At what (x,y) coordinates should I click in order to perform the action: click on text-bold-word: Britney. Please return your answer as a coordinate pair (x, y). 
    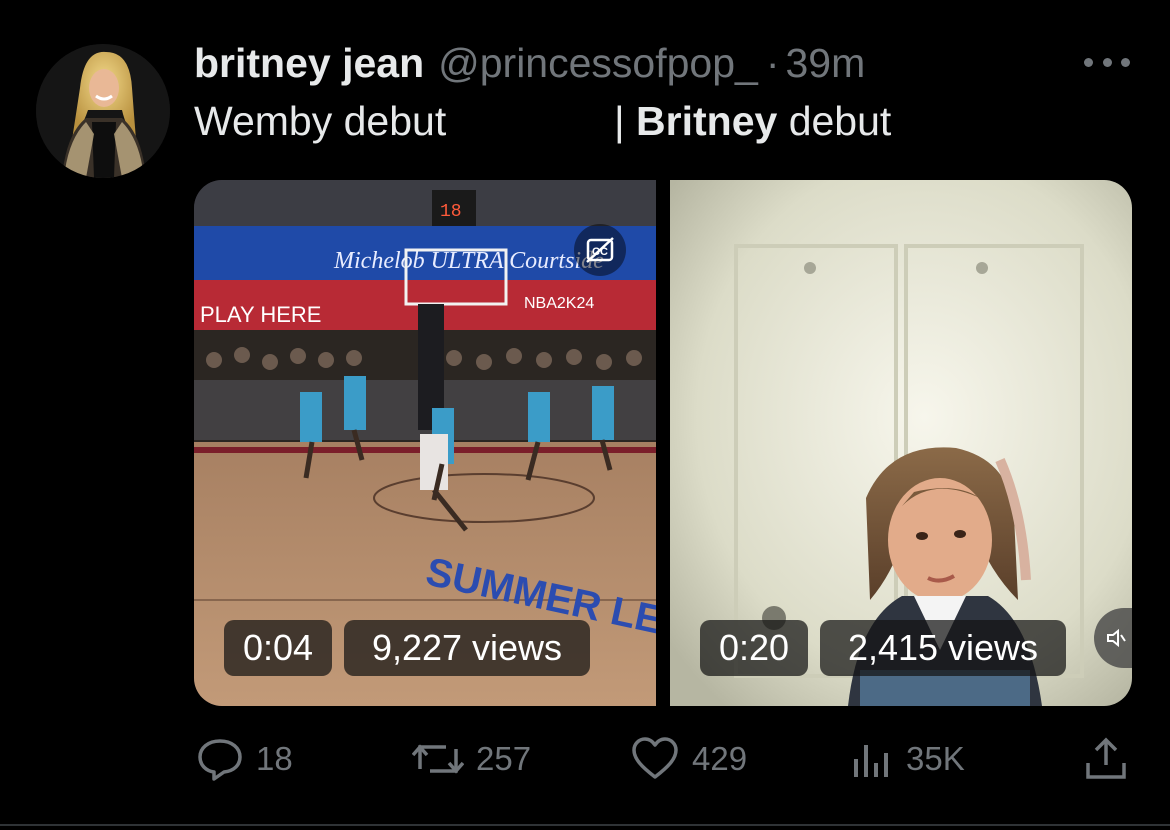
    Looking at the image, I should click on (707, 121).